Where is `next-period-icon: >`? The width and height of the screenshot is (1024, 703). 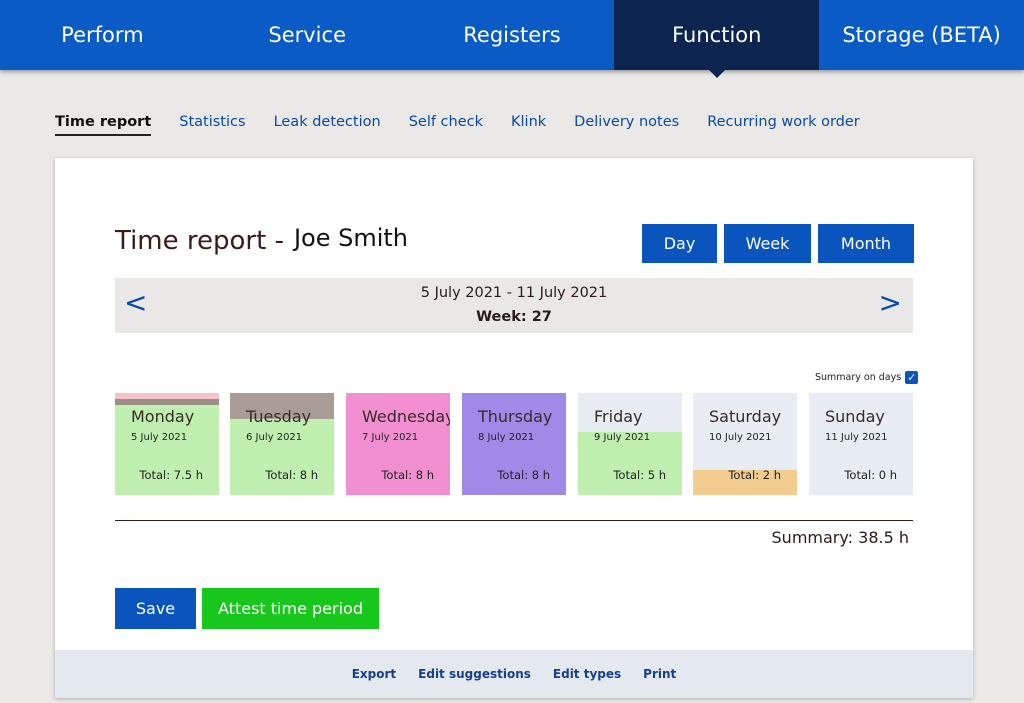
next-period-icon: > is located at coordinates (890, 302).